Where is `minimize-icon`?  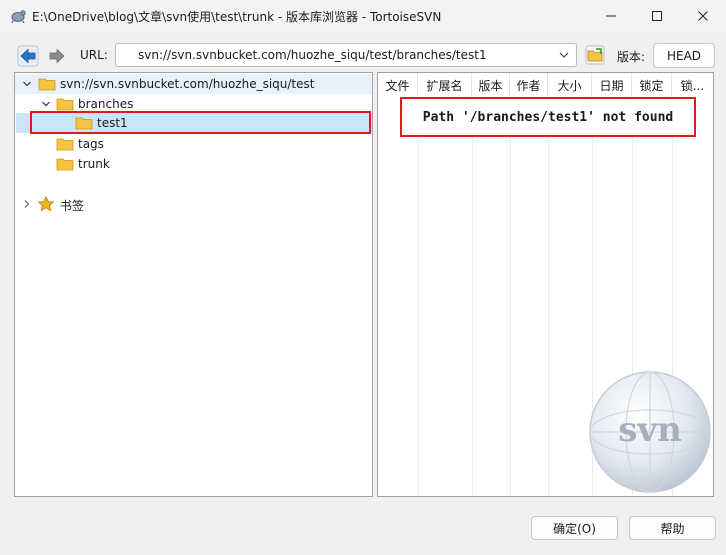 minimize-icon is located at coordinates (611, 16).